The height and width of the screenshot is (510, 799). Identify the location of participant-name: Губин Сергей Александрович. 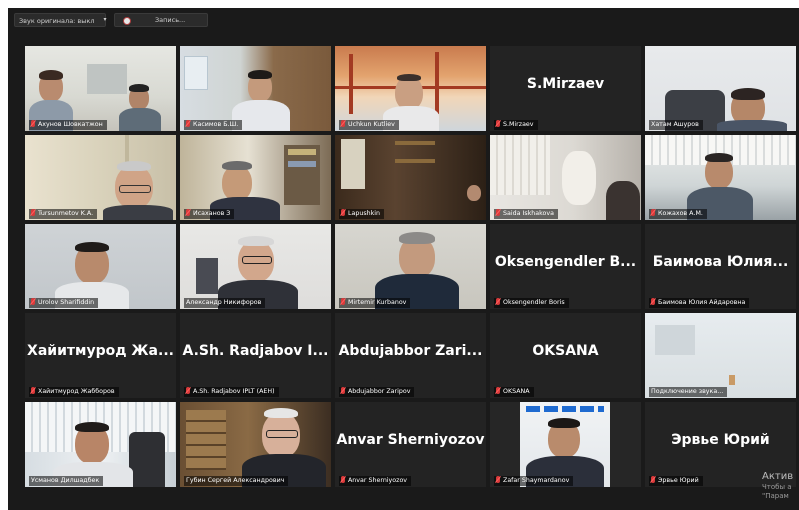
(236, 481).